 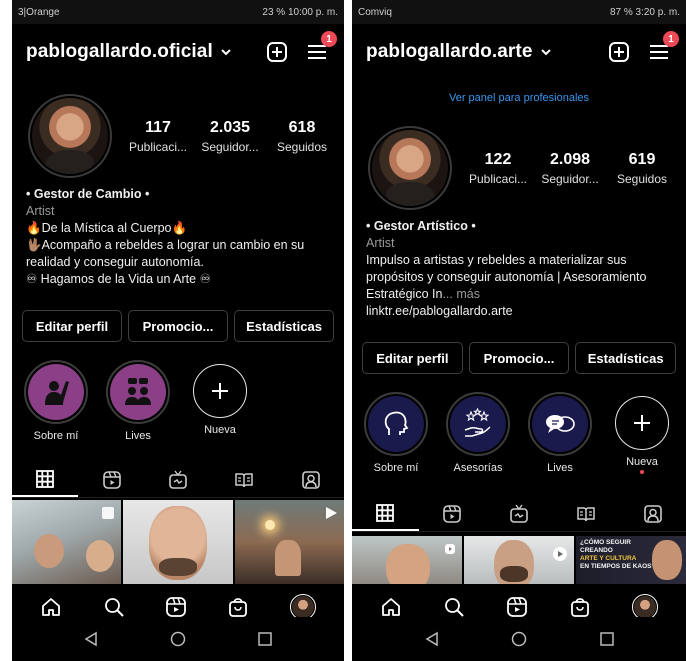 What do you see at coordinates (642, 472) in the screenshot?
I see `new-indicator-dot` at bounding box center [642, 472].